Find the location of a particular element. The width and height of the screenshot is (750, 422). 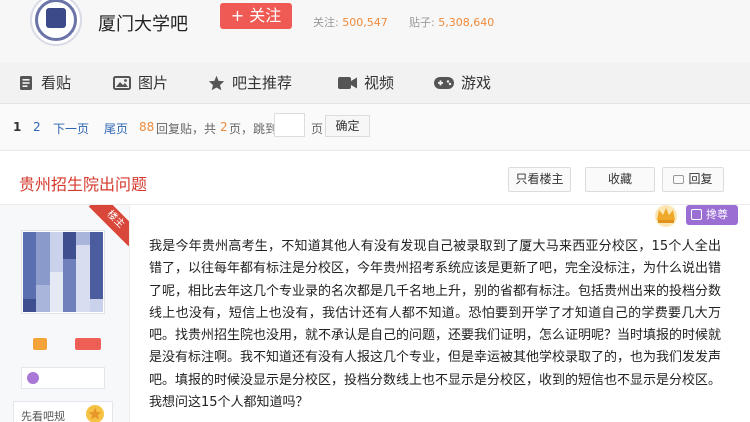

tab-recommended-label: 吧主推荐 is located at coordinates (262, 83).